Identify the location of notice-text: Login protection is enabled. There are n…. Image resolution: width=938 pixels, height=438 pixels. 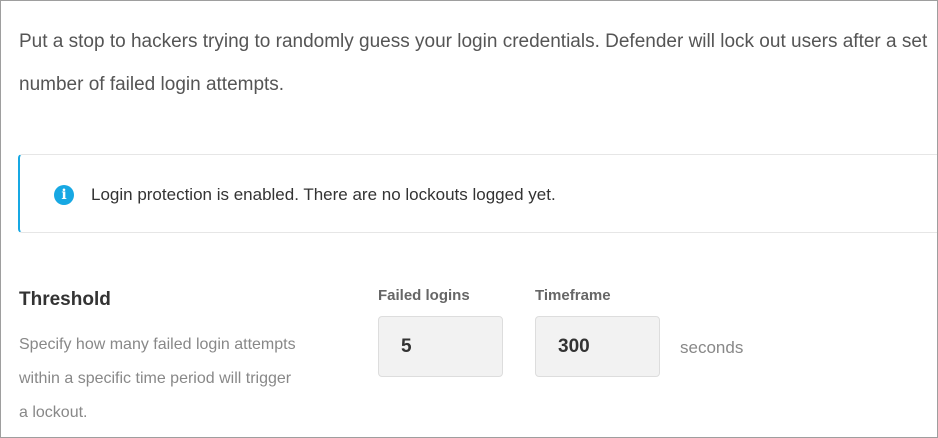
(323, 194).